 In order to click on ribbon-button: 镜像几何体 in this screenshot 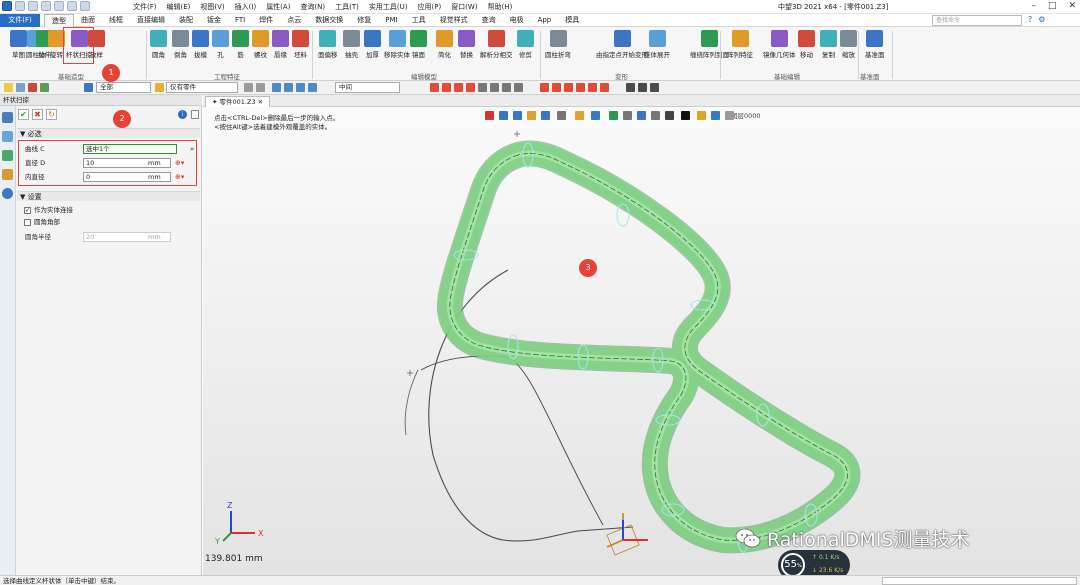, I will do `click(779, 51)`.